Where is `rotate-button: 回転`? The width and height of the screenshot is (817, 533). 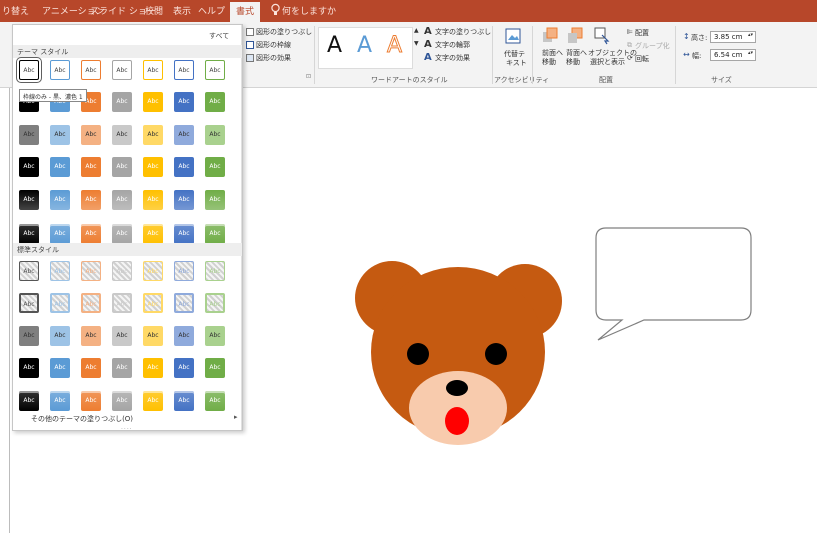
rotate-button: 回転 is located at coordinates (642, 59).